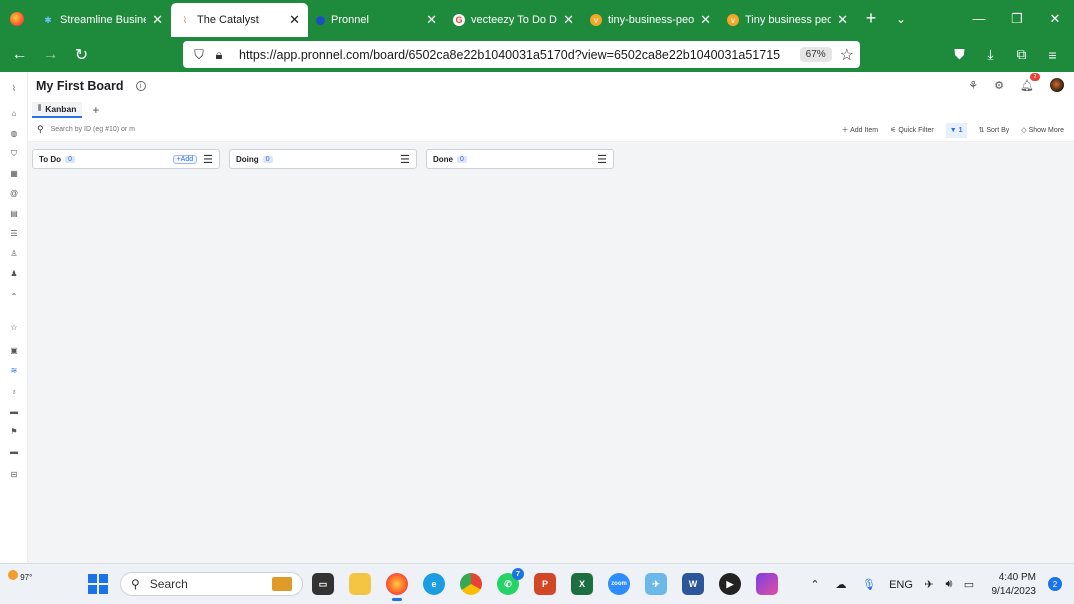  I want to click on language-indicator: ENG, so click(901, 585).